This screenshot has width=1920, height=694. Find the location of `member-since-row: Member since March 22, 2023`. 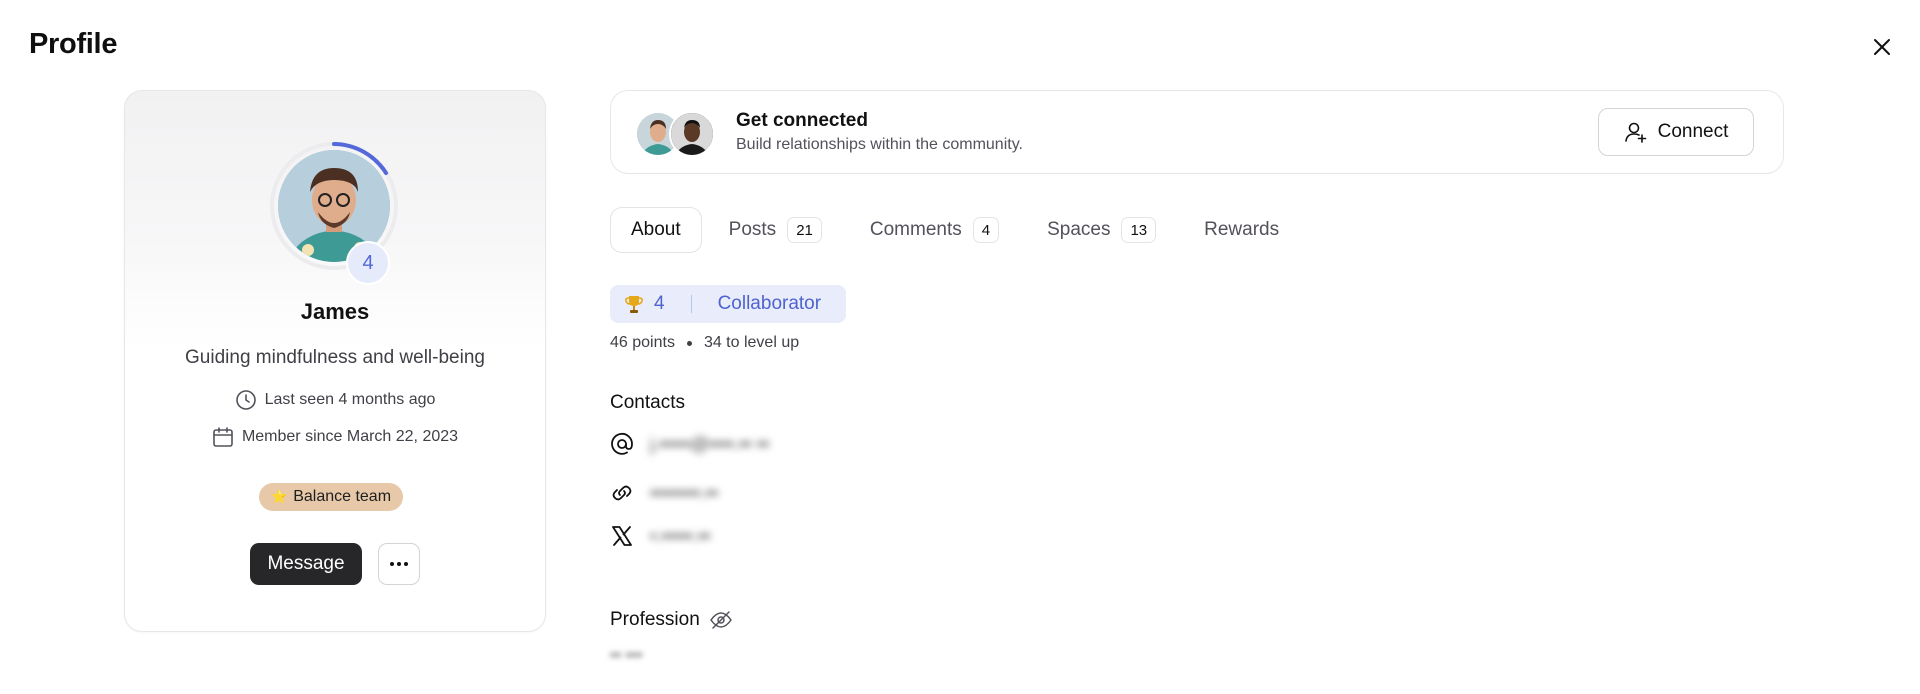

member-since-row: Member since March 22, 2023 is located at coordinates (335, 437).